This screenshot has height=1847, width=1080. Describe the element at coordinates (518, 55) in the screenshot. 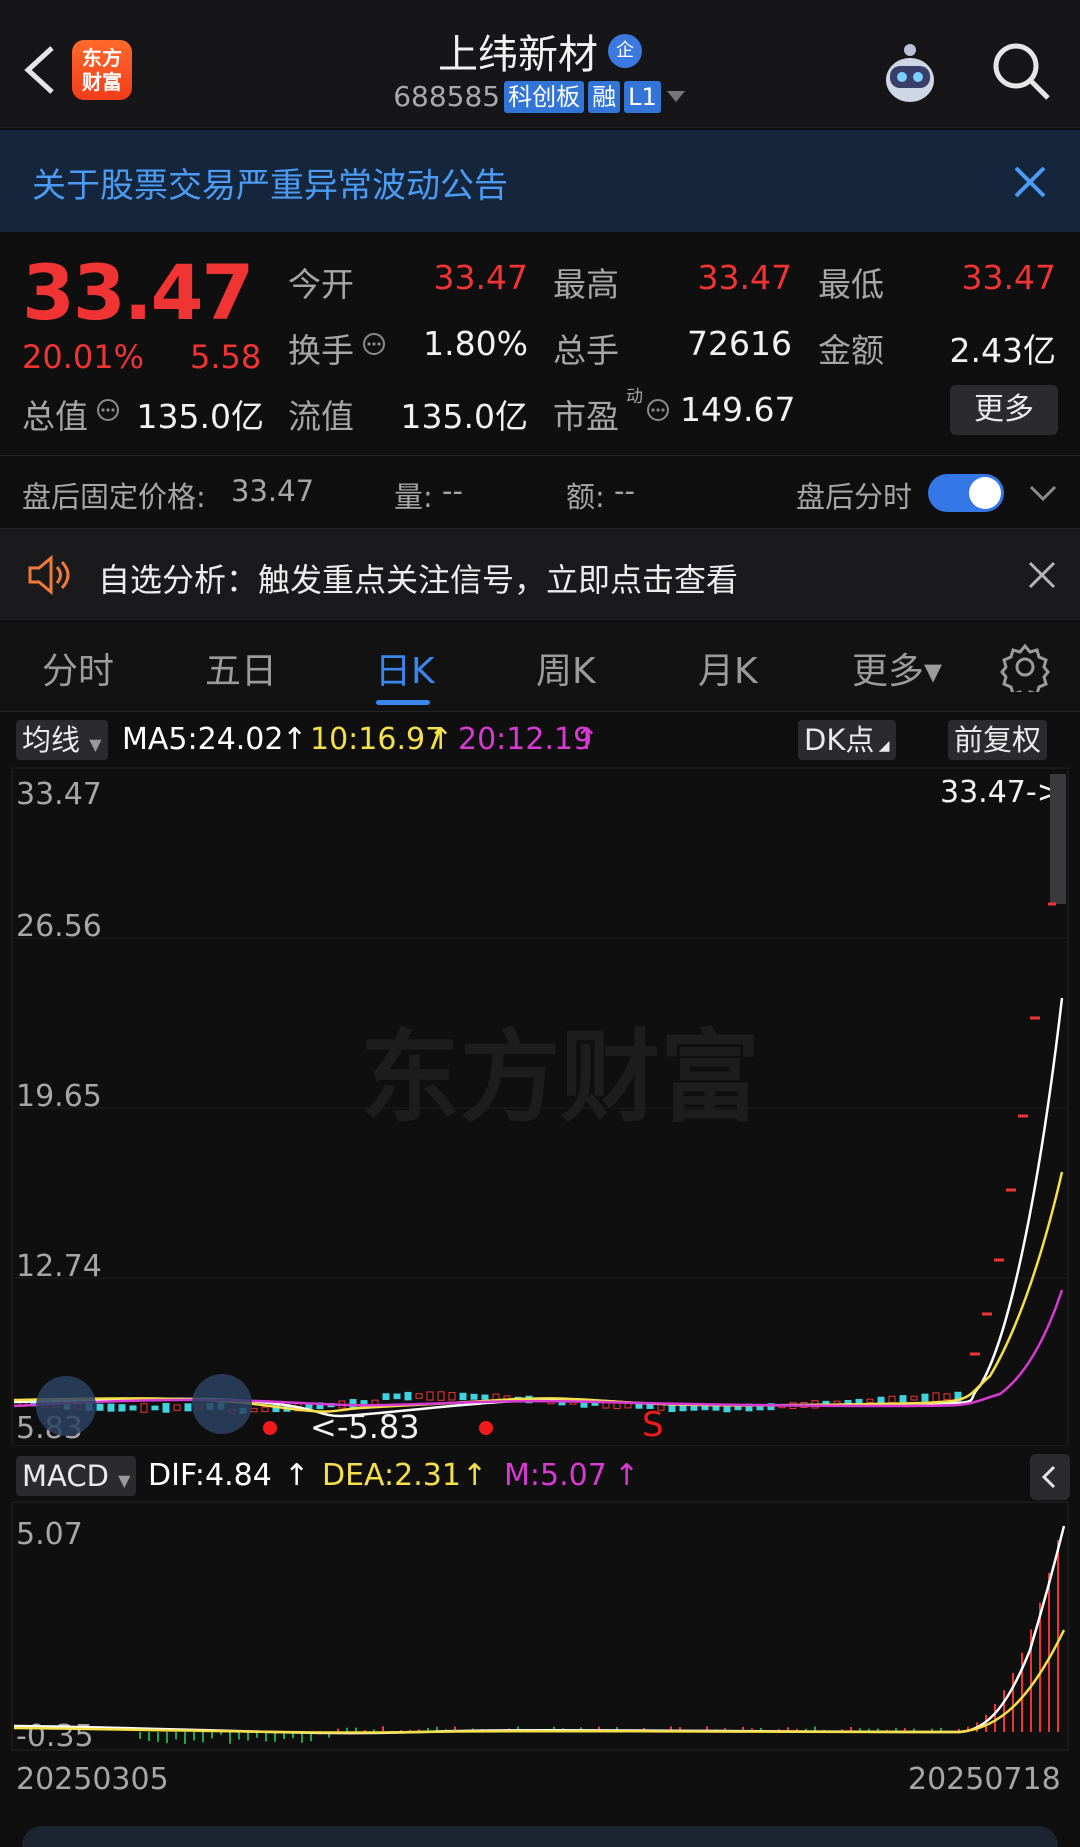

I see `stock-name: 上纬新材` at that location.